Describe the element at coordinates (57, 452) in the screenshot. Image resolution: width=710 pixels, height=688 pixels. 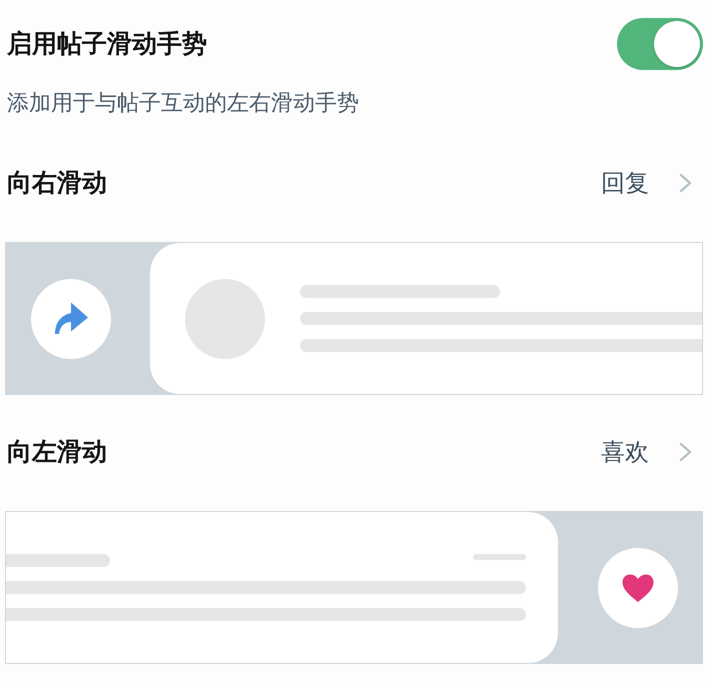
I see `gesture-label: 向左滑动` at that location.